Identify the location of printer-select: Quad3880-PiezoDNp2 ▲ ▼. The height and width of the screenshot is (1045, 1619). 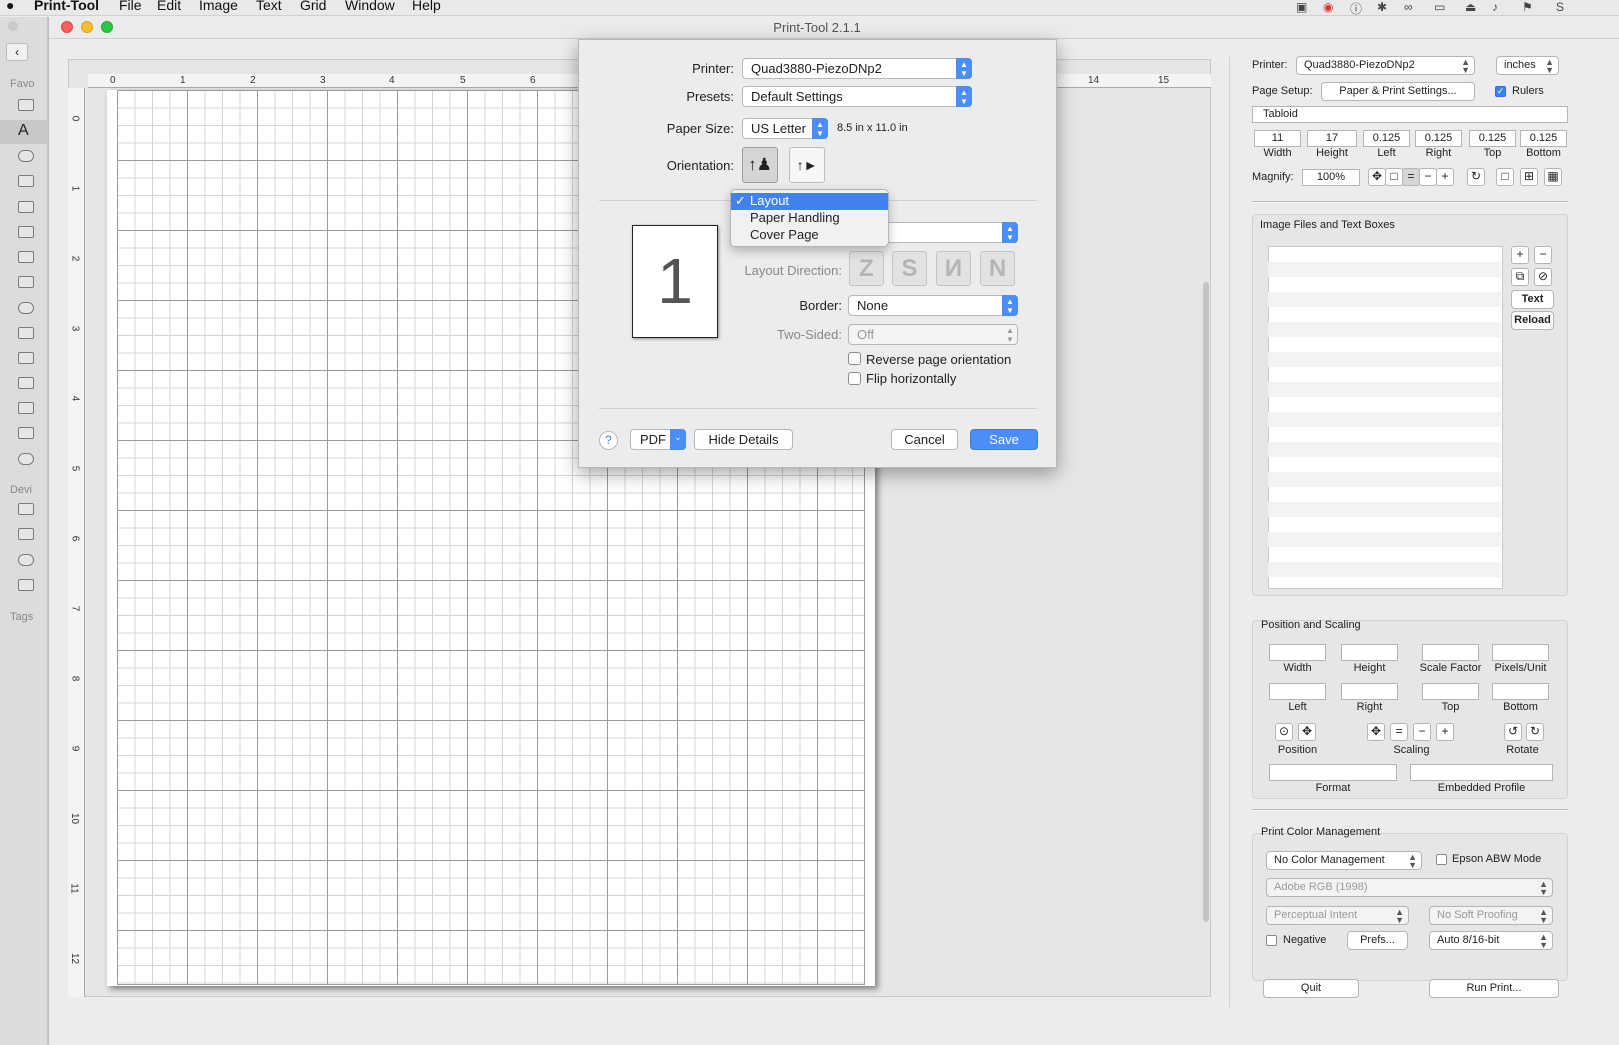
(1385, 65).